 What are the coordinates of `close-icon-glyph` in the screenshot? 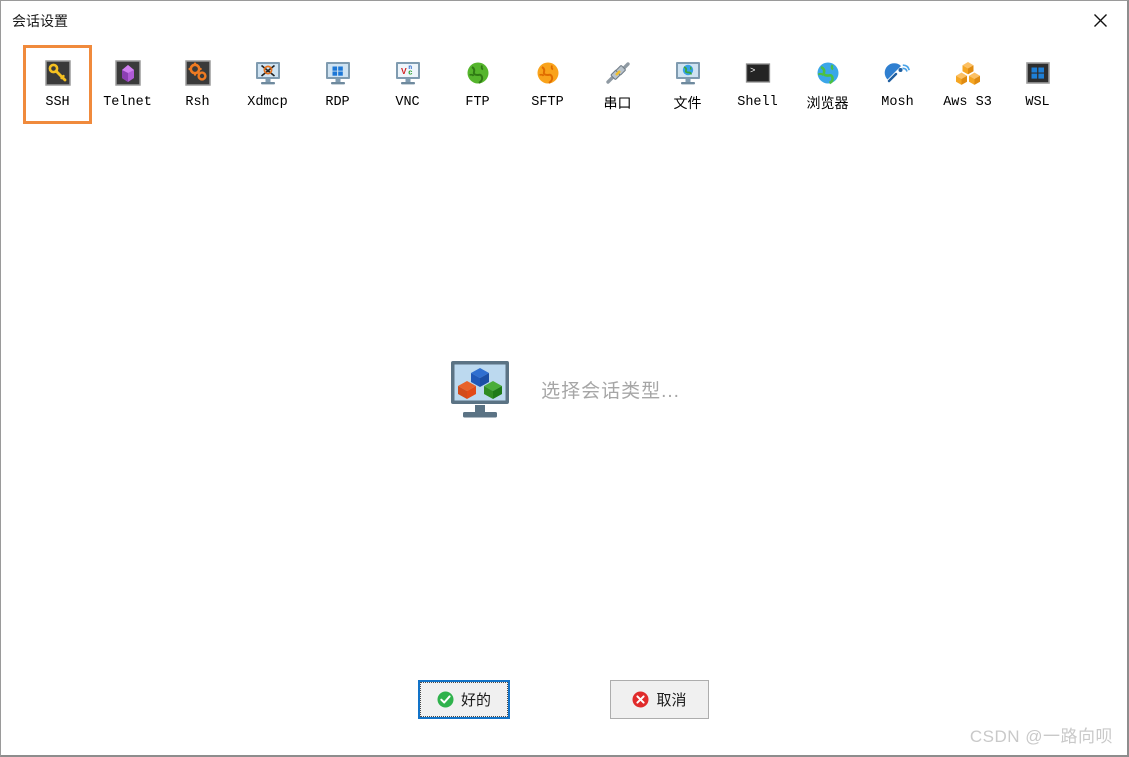 It's located at (1100, 20).